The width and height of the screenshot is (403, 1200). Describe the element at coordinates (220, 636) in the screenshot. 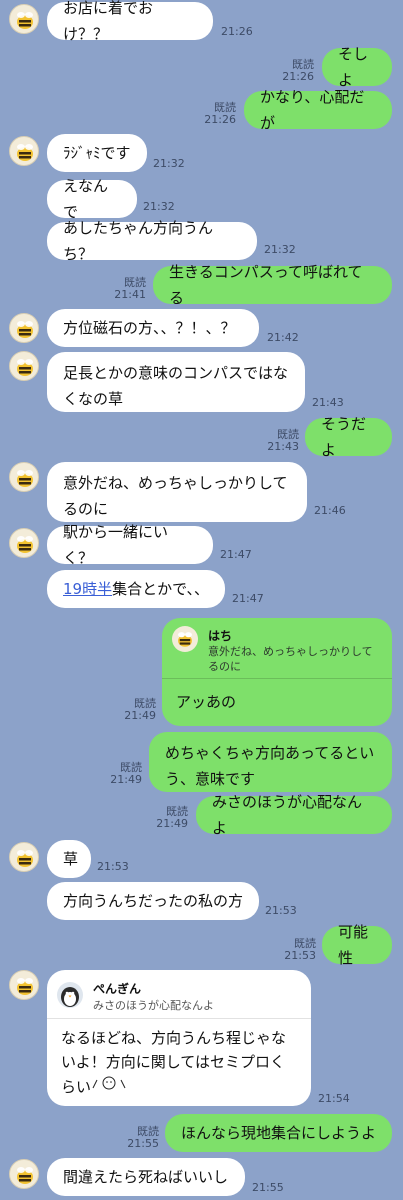

I see `quoted-sender-name: はち` at that location.